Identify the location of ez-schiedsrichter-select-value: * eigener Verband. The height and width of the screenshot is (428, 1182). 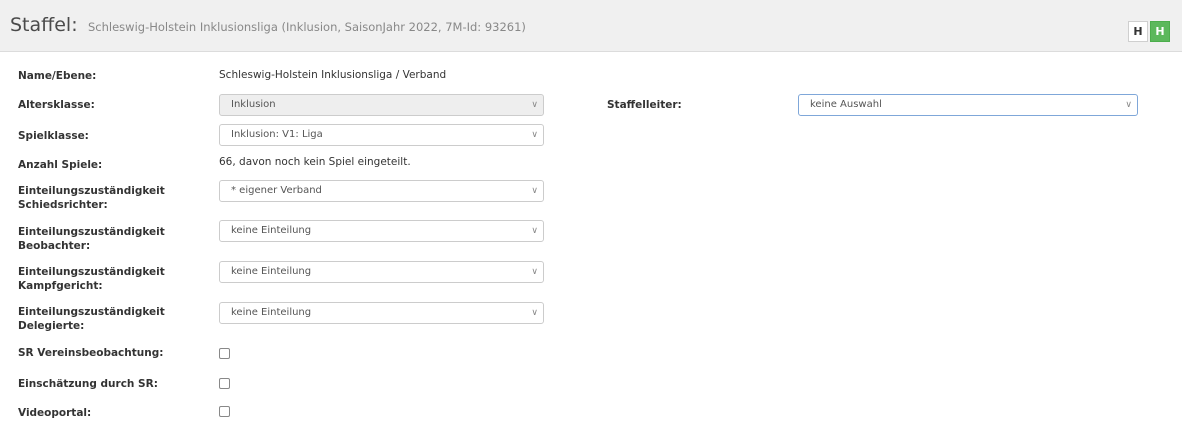
(276, 190).